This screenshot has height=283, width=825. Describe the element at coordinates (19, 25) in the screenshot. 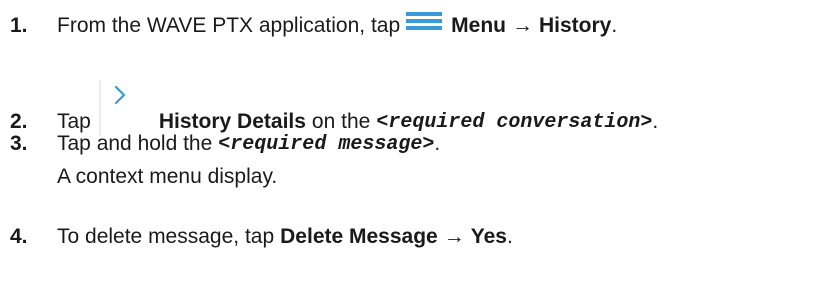

I see `step-number: 1.` at that location.